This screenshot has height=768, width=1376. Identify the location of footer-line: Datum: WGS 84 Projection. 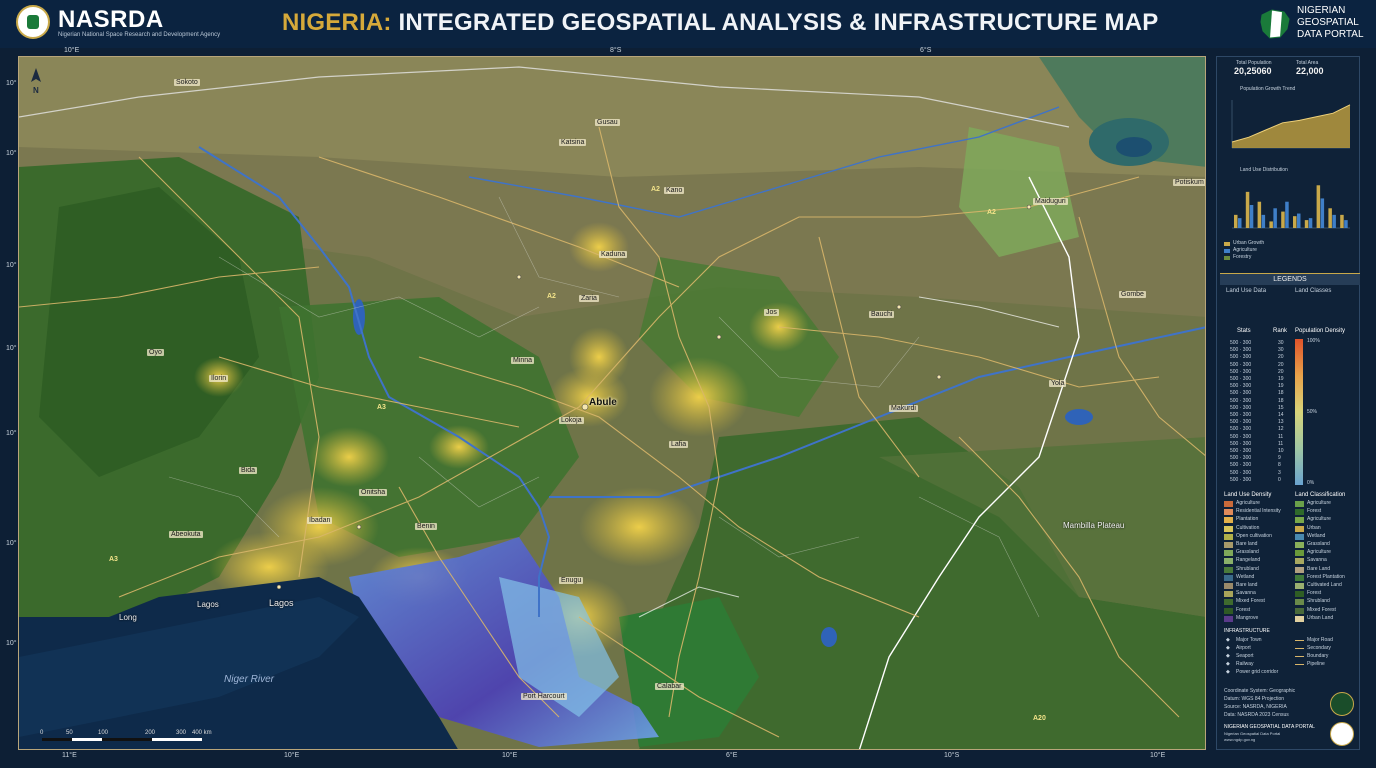
(1254, 699).